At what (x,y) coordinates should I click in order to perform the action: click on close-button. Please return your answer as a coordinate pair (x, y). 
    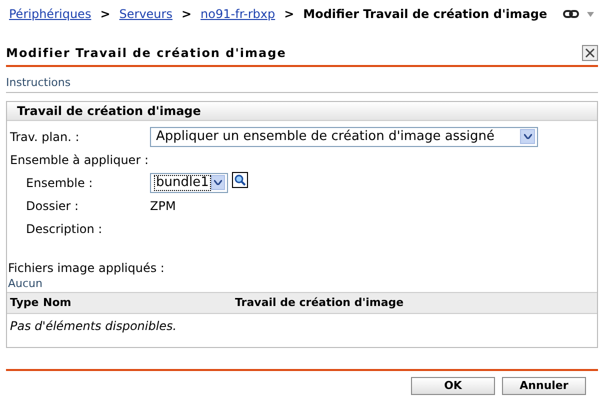
    Looking at the image, I should click on (590, 53).